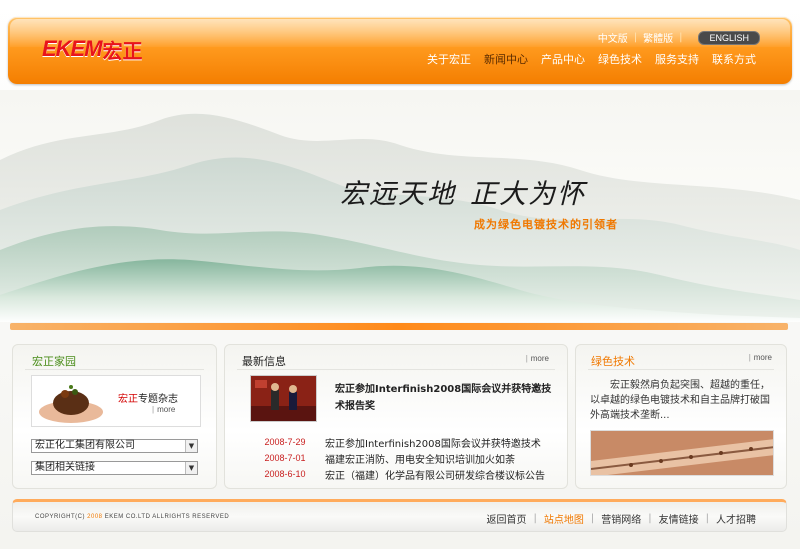 The height and width of the screenshot is (549, 800). What do you see at coordinates (620, 59) in the screenshot?
I see `nav-item-green-tech: 绿色技术` at bounding box center [620, 59].